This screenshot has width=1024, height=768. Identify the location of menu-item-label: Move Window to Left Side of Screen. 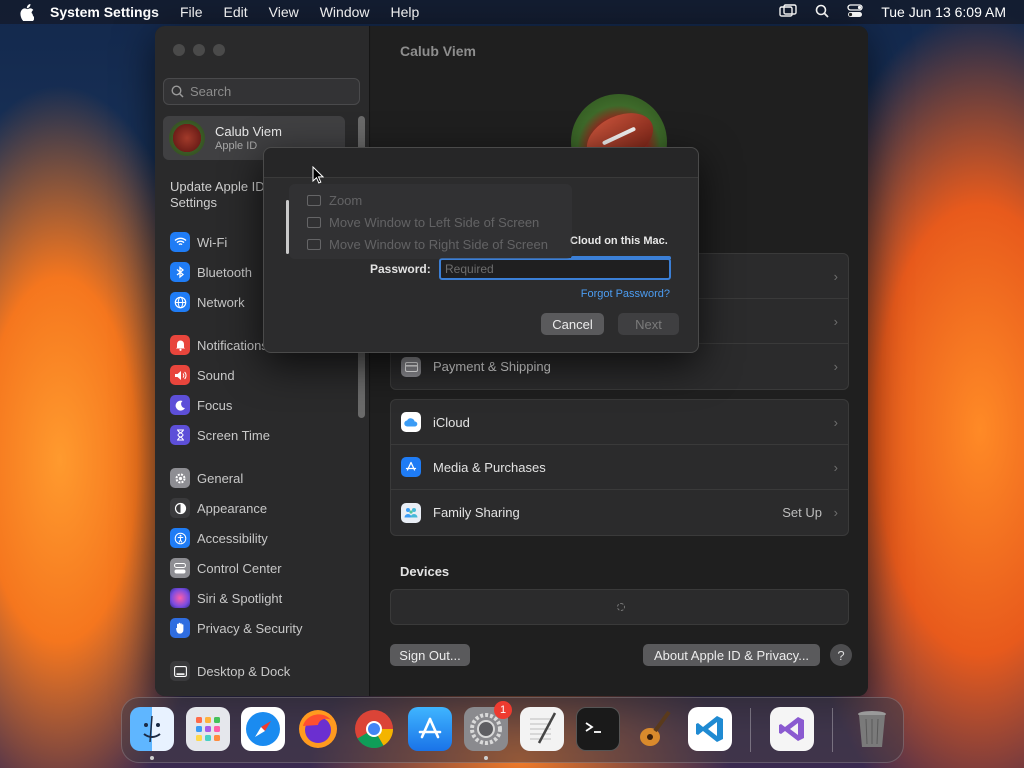
(434, 222).